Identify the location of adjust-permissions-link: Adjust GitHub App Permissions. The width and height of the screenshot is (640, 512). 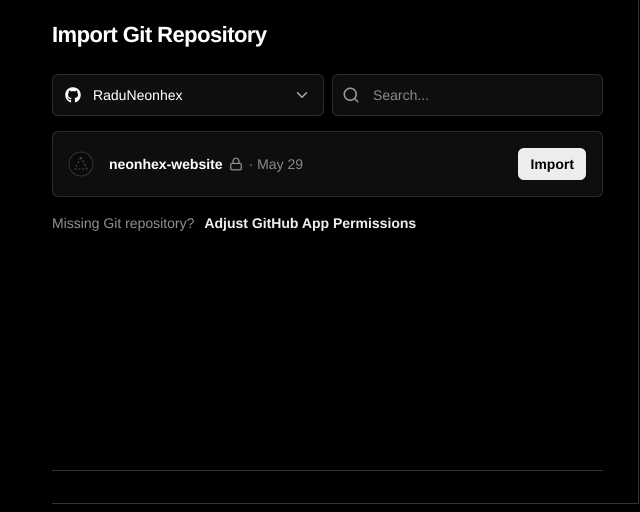
(310, 223).